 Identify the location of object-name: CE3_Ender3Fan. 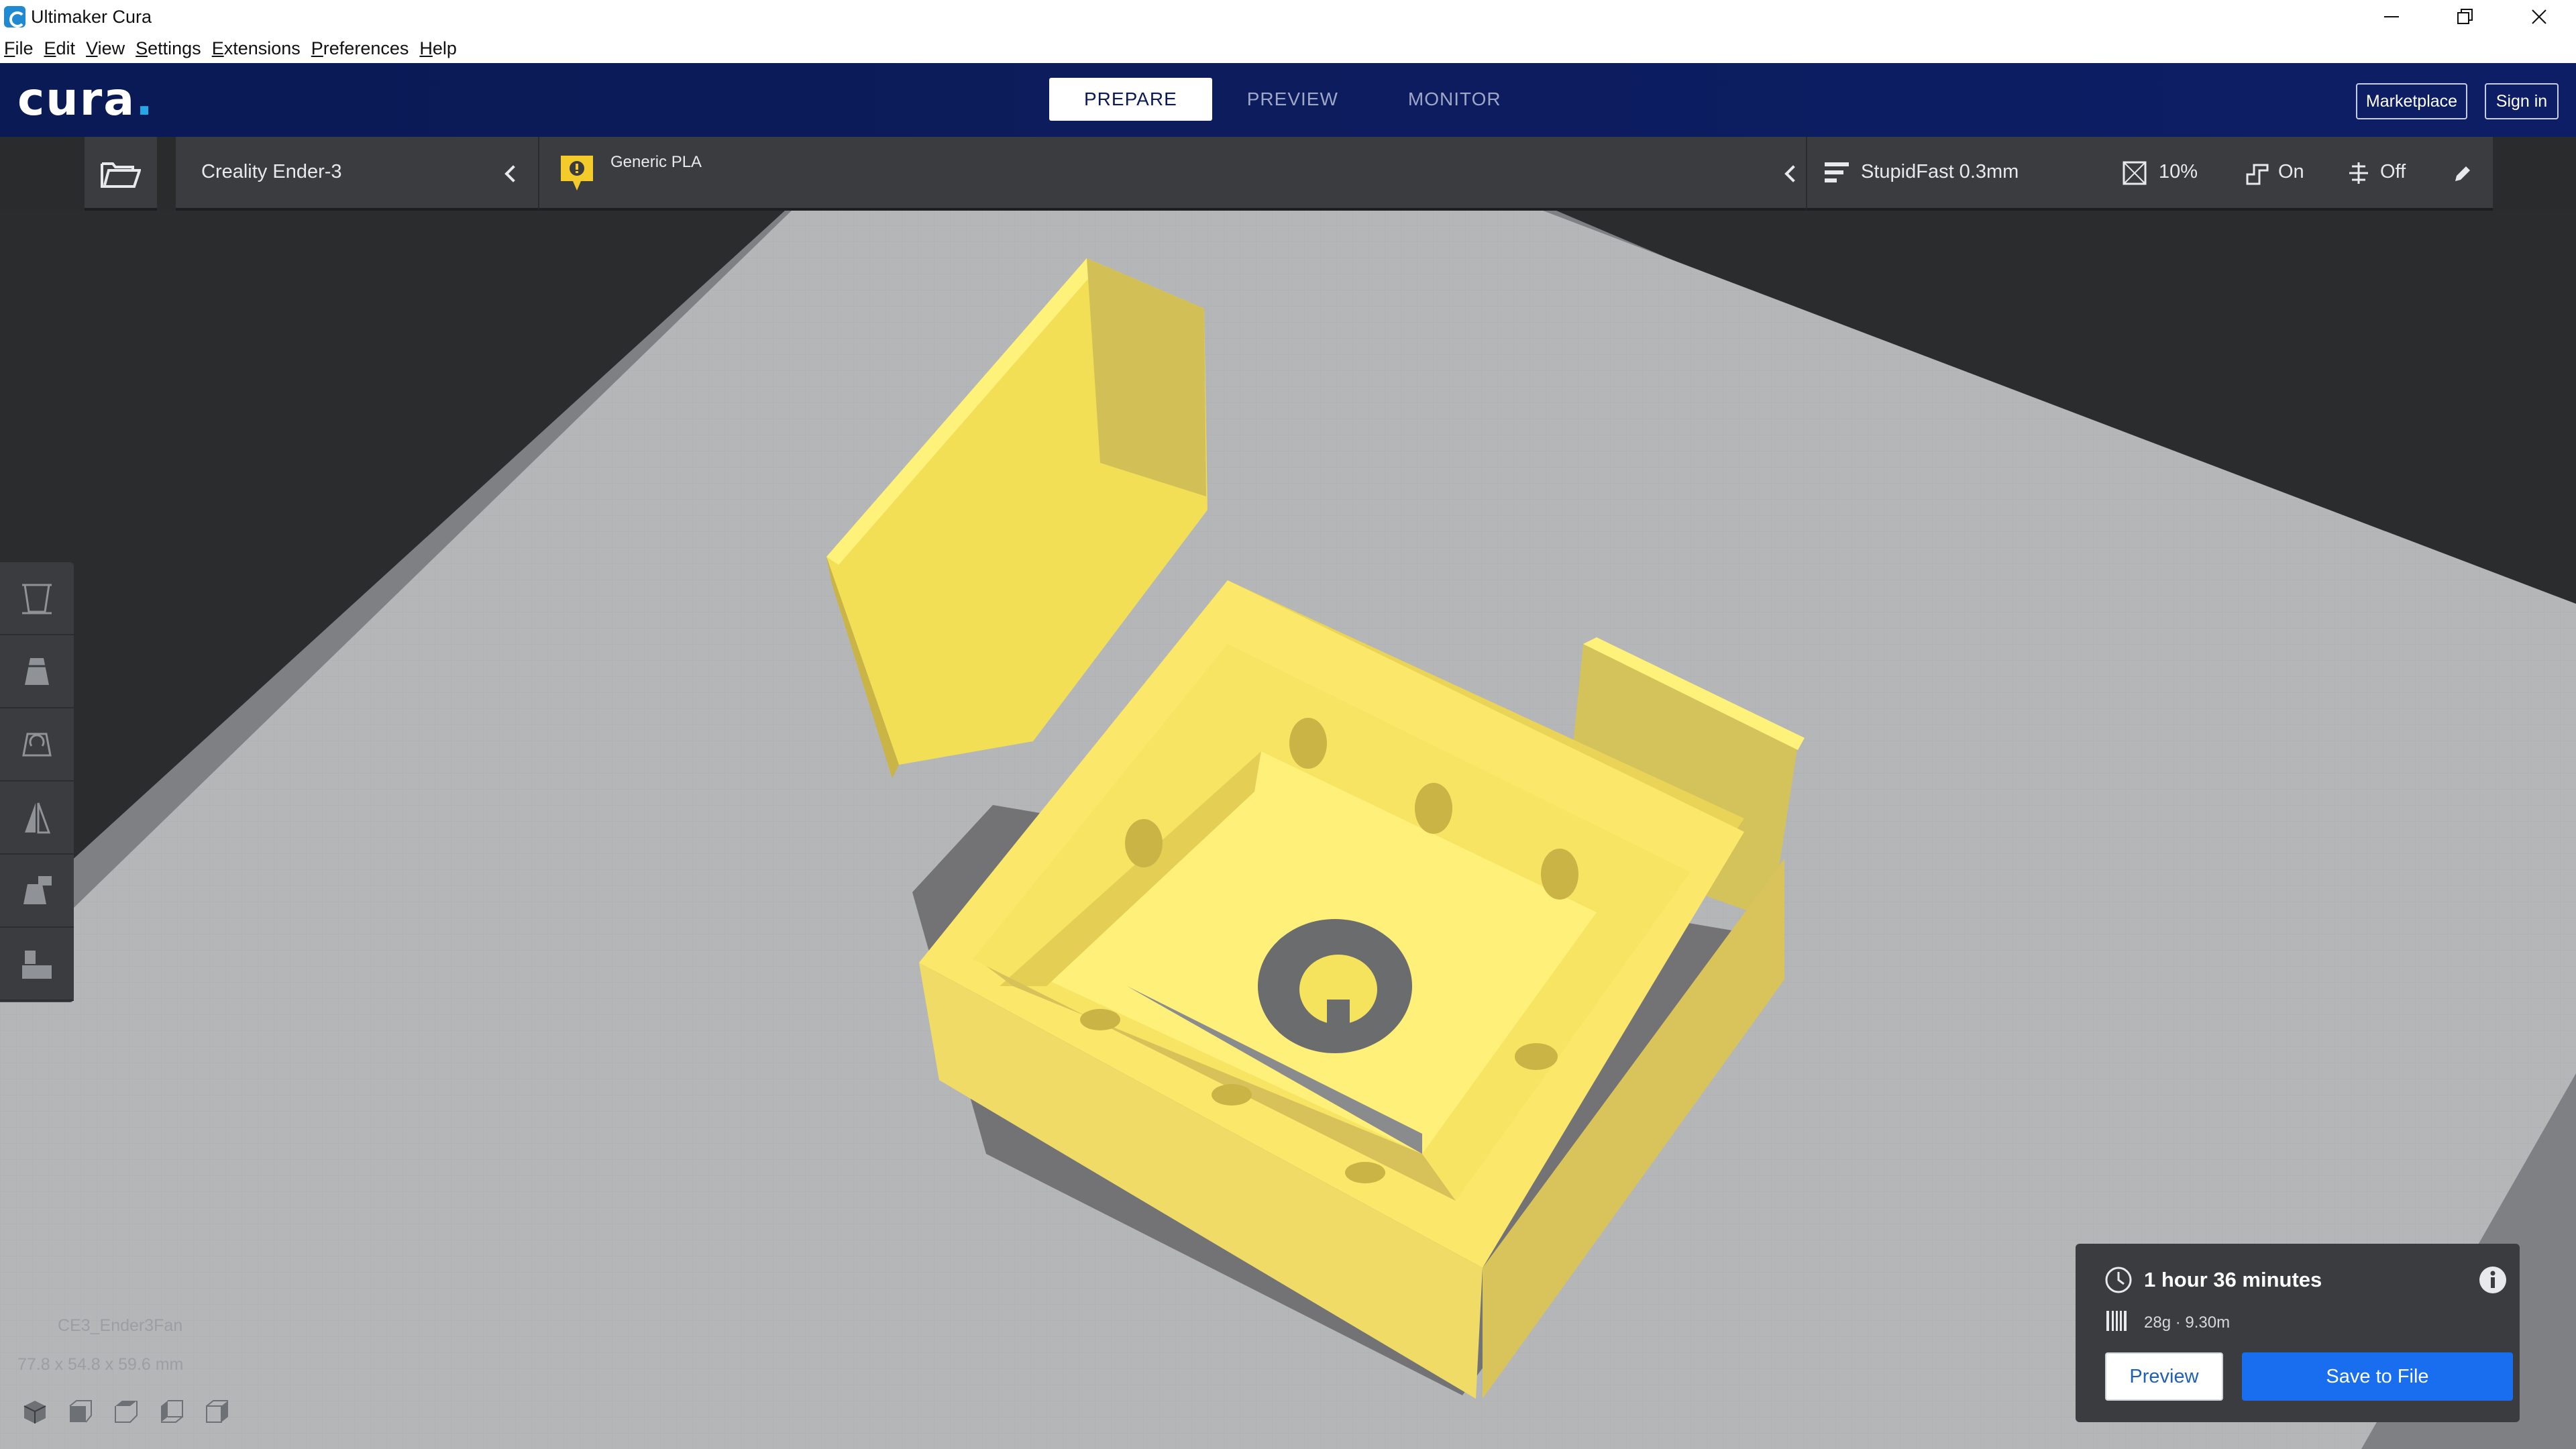
(120, 1325).